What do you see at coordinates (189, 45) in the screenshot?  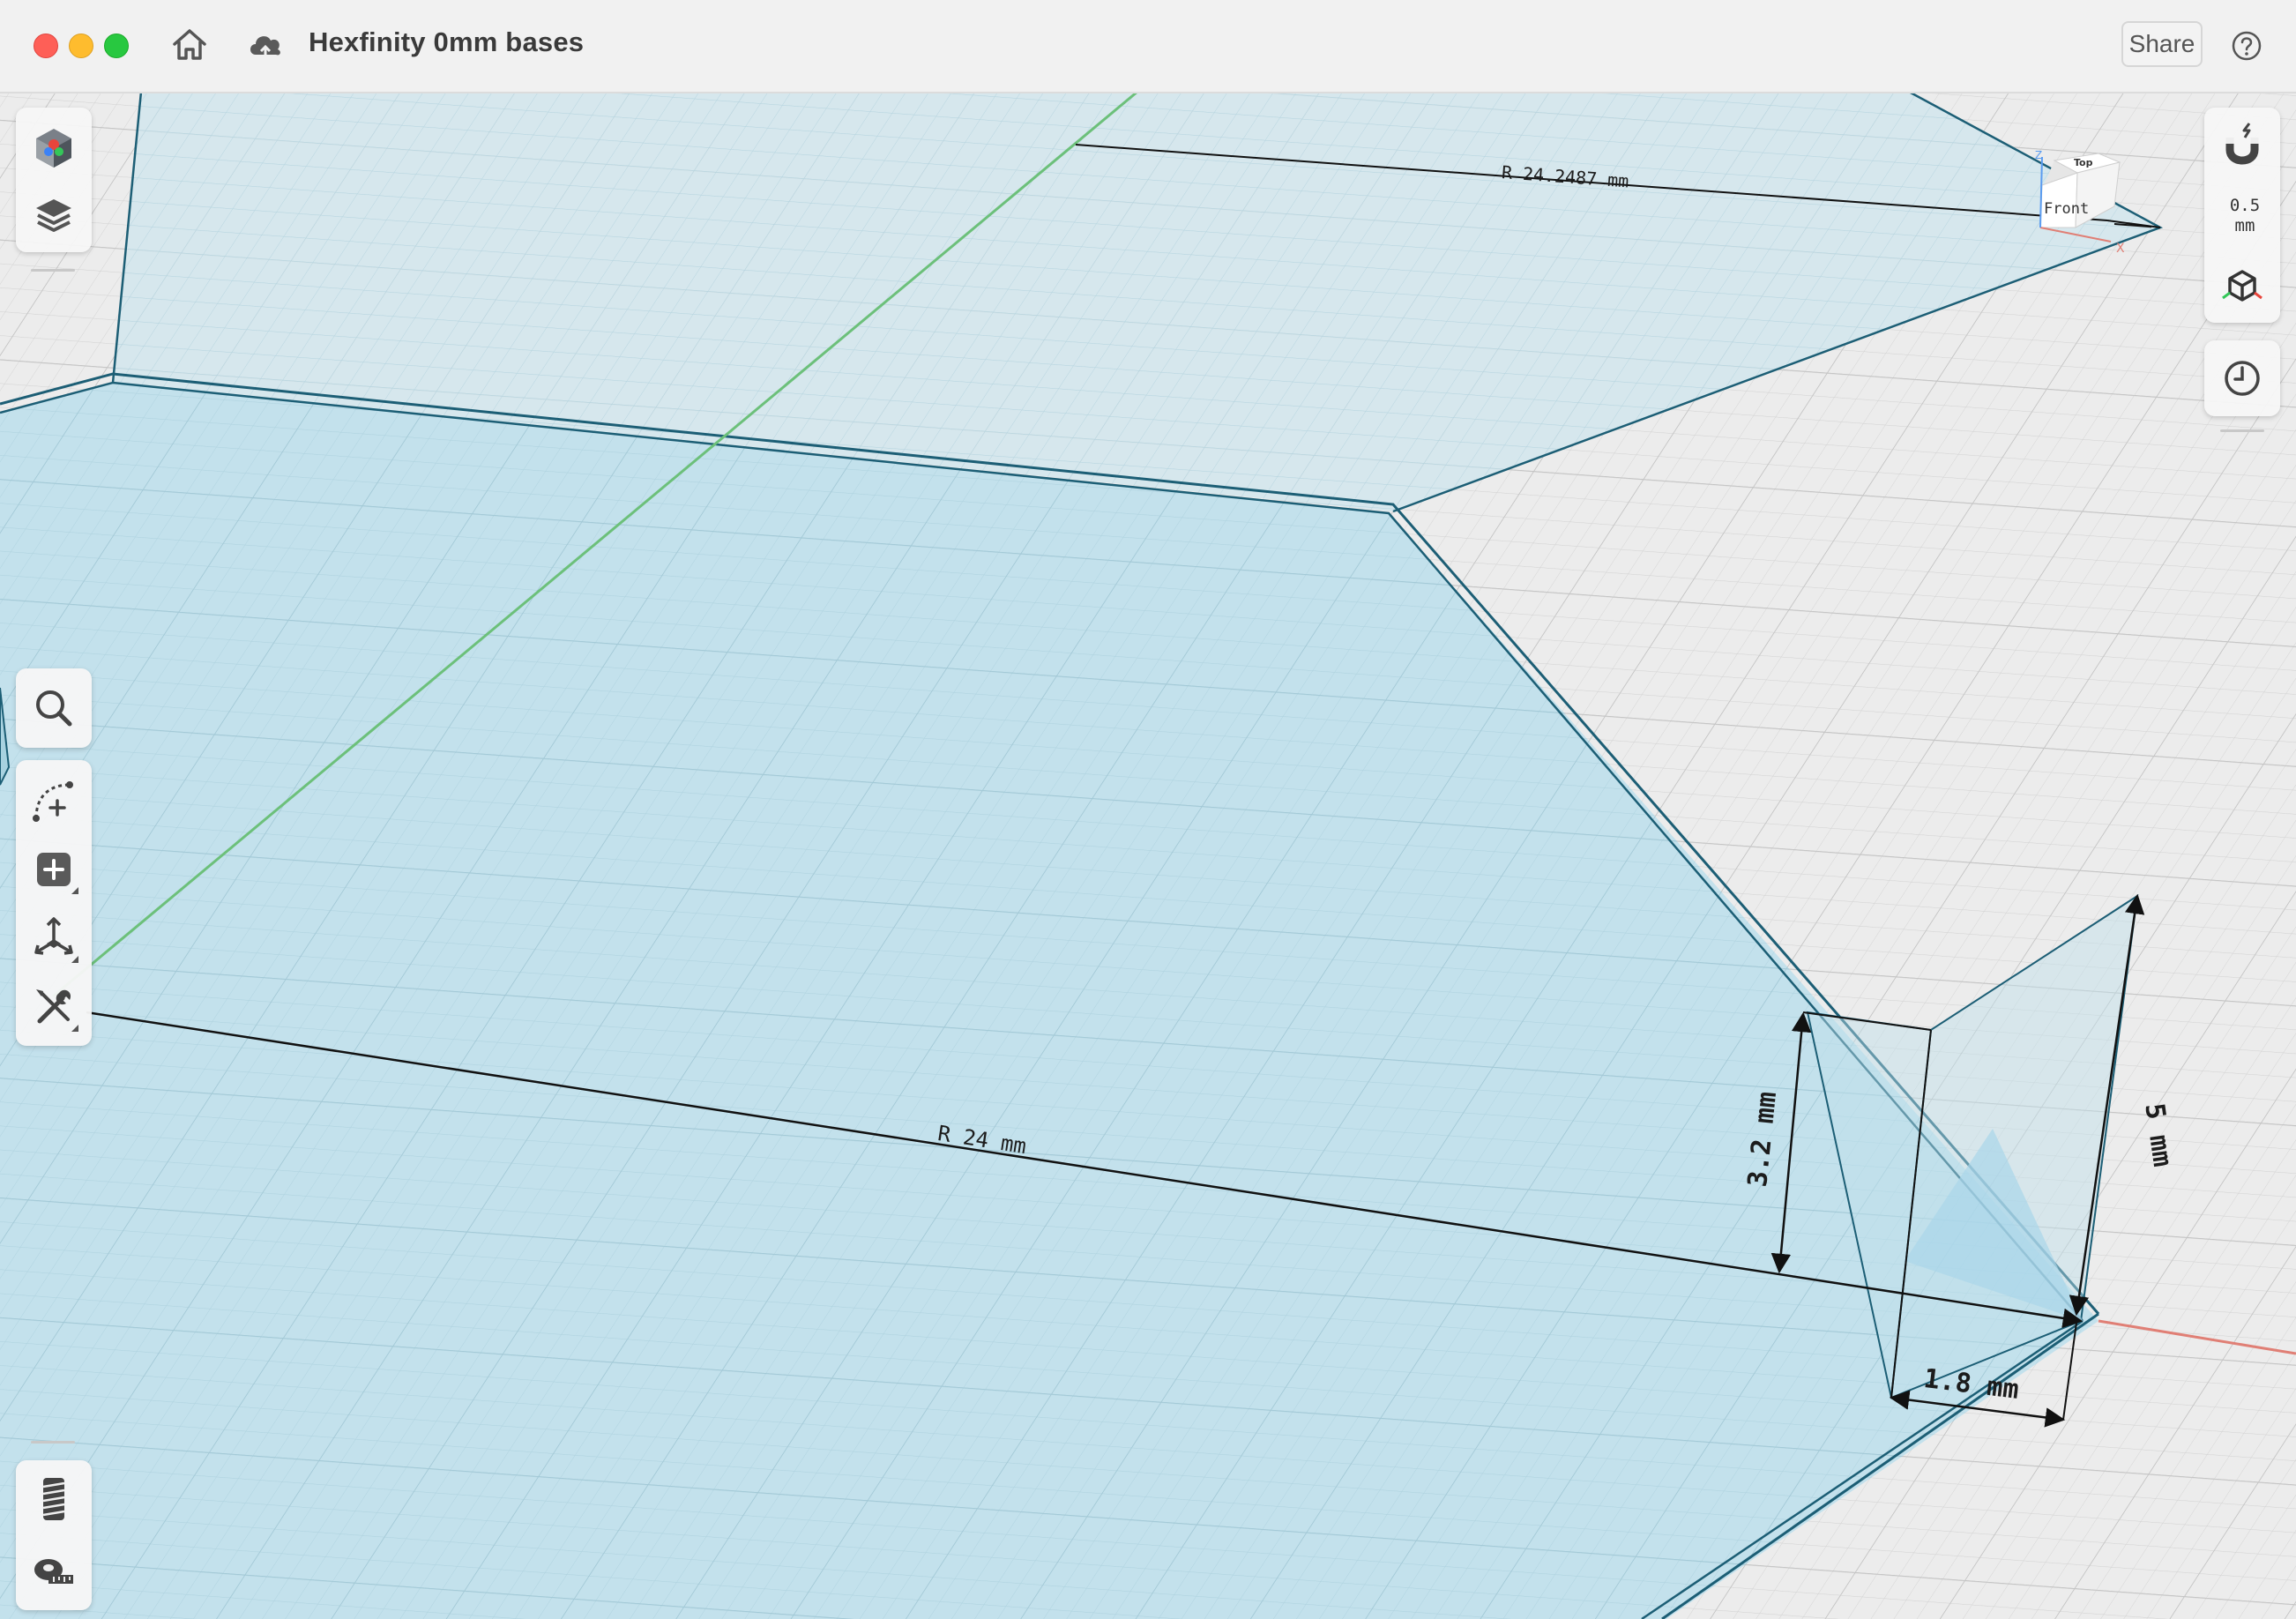 I see `home-icon` at bounding box center [189, 45].